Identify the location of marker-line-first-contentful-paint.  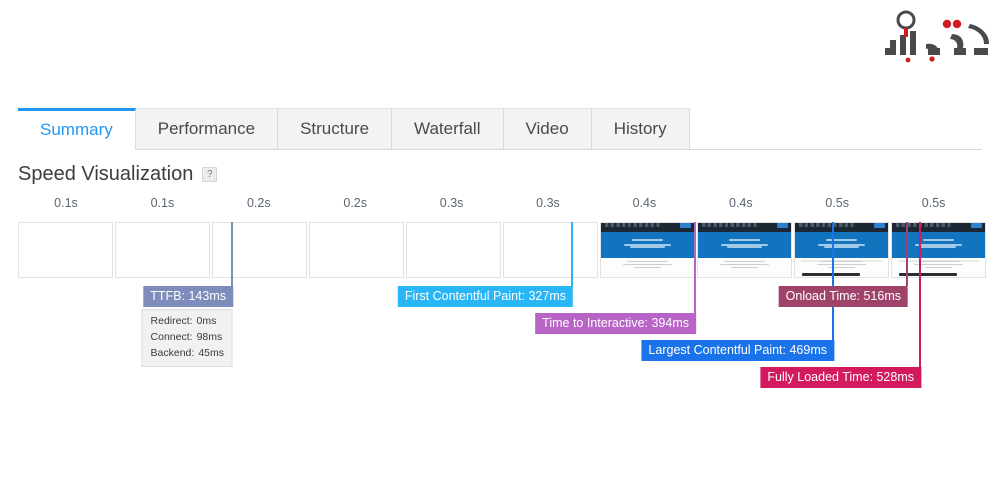
(572, 254).